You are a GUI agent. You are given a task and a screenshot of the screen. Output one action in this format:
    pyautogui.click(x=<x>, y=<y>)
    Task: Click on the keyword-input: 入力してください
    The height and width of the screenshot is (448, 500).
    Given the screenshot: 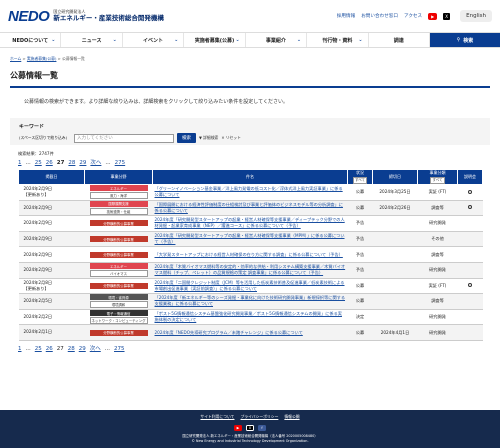 What is the action you would take?
    pyautogui.click(x=124, y=138)
    